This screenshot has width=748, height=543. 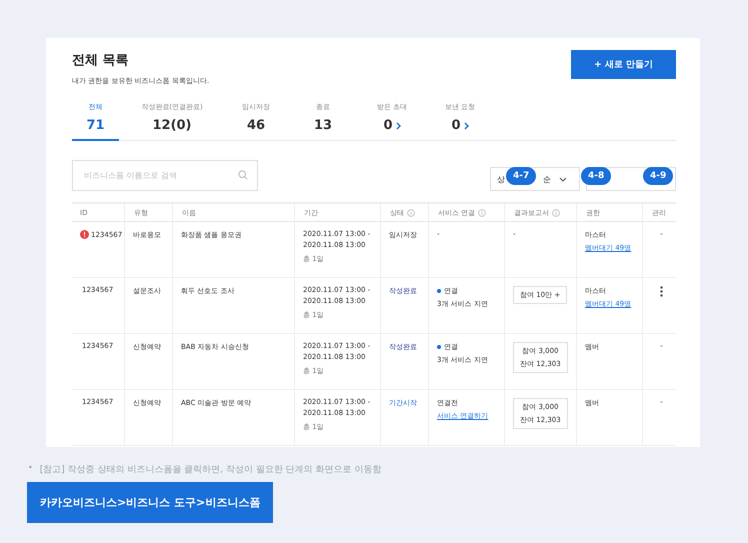 I want to click on search-icon, so click(x=243, y=175).